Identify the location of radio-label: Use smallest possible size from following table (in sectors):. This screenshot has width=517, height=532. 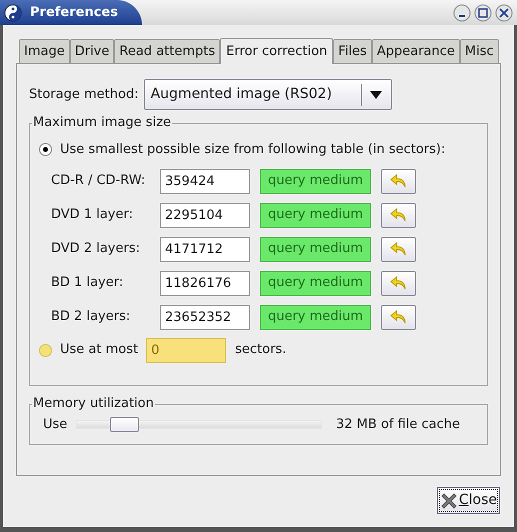
(253, 150).